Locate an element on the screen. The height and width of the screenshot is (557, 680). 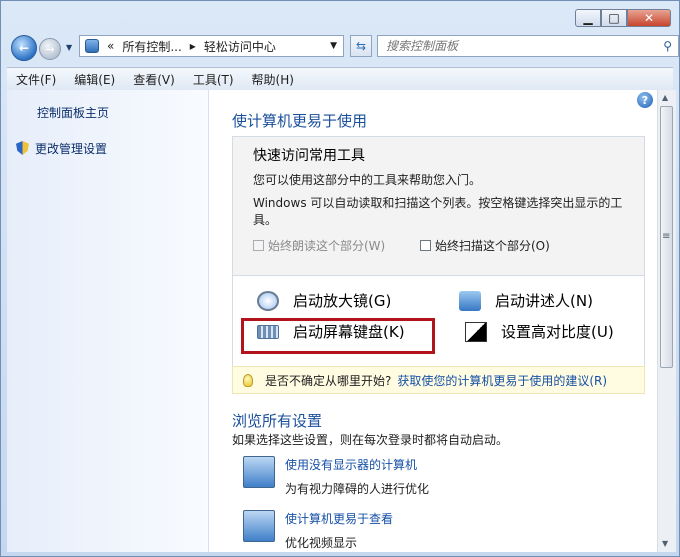
scroll-down-icon: ▼ is located at coordinates (665, 543).